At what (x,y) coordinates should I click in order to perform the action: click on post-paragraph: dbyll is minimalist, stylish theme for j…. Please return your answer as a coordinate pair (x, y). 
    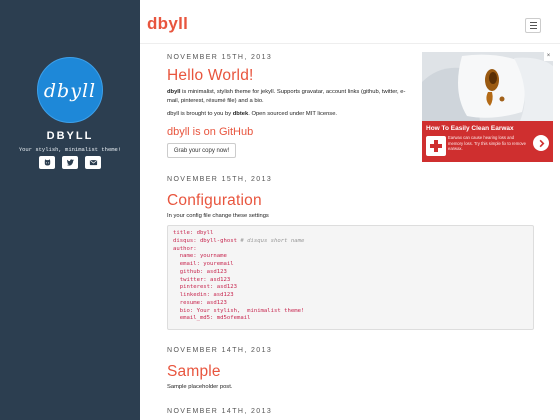
    Looking at the image, I should click on (286, 96).